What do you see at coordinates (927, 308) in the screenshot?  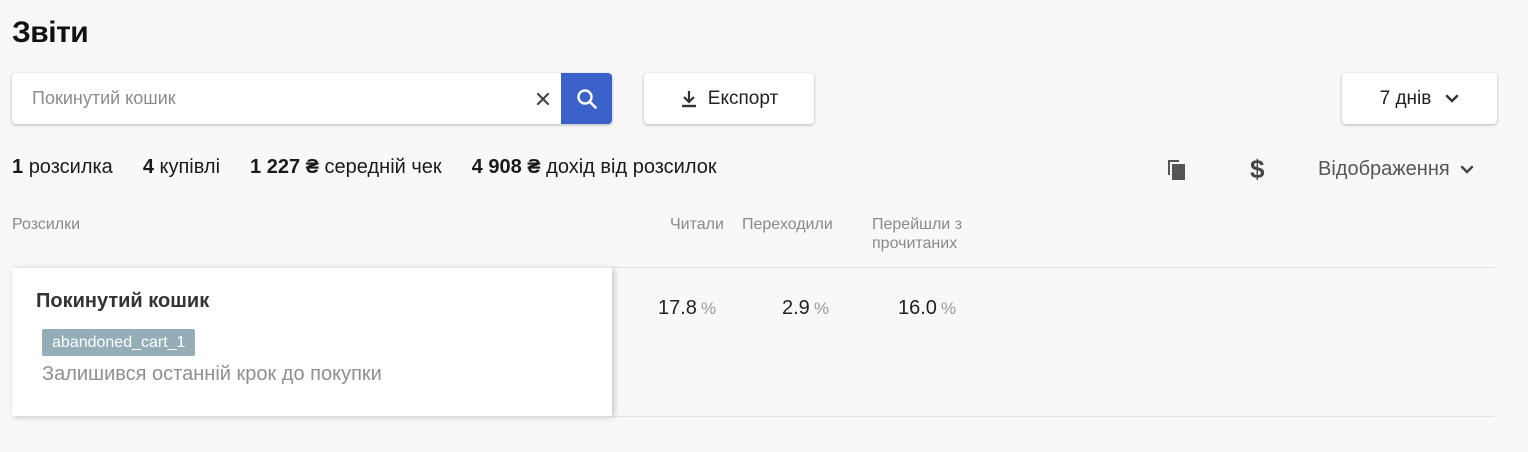 I see `metric-conversion: 16.0%` at bounding box center [927, 308].